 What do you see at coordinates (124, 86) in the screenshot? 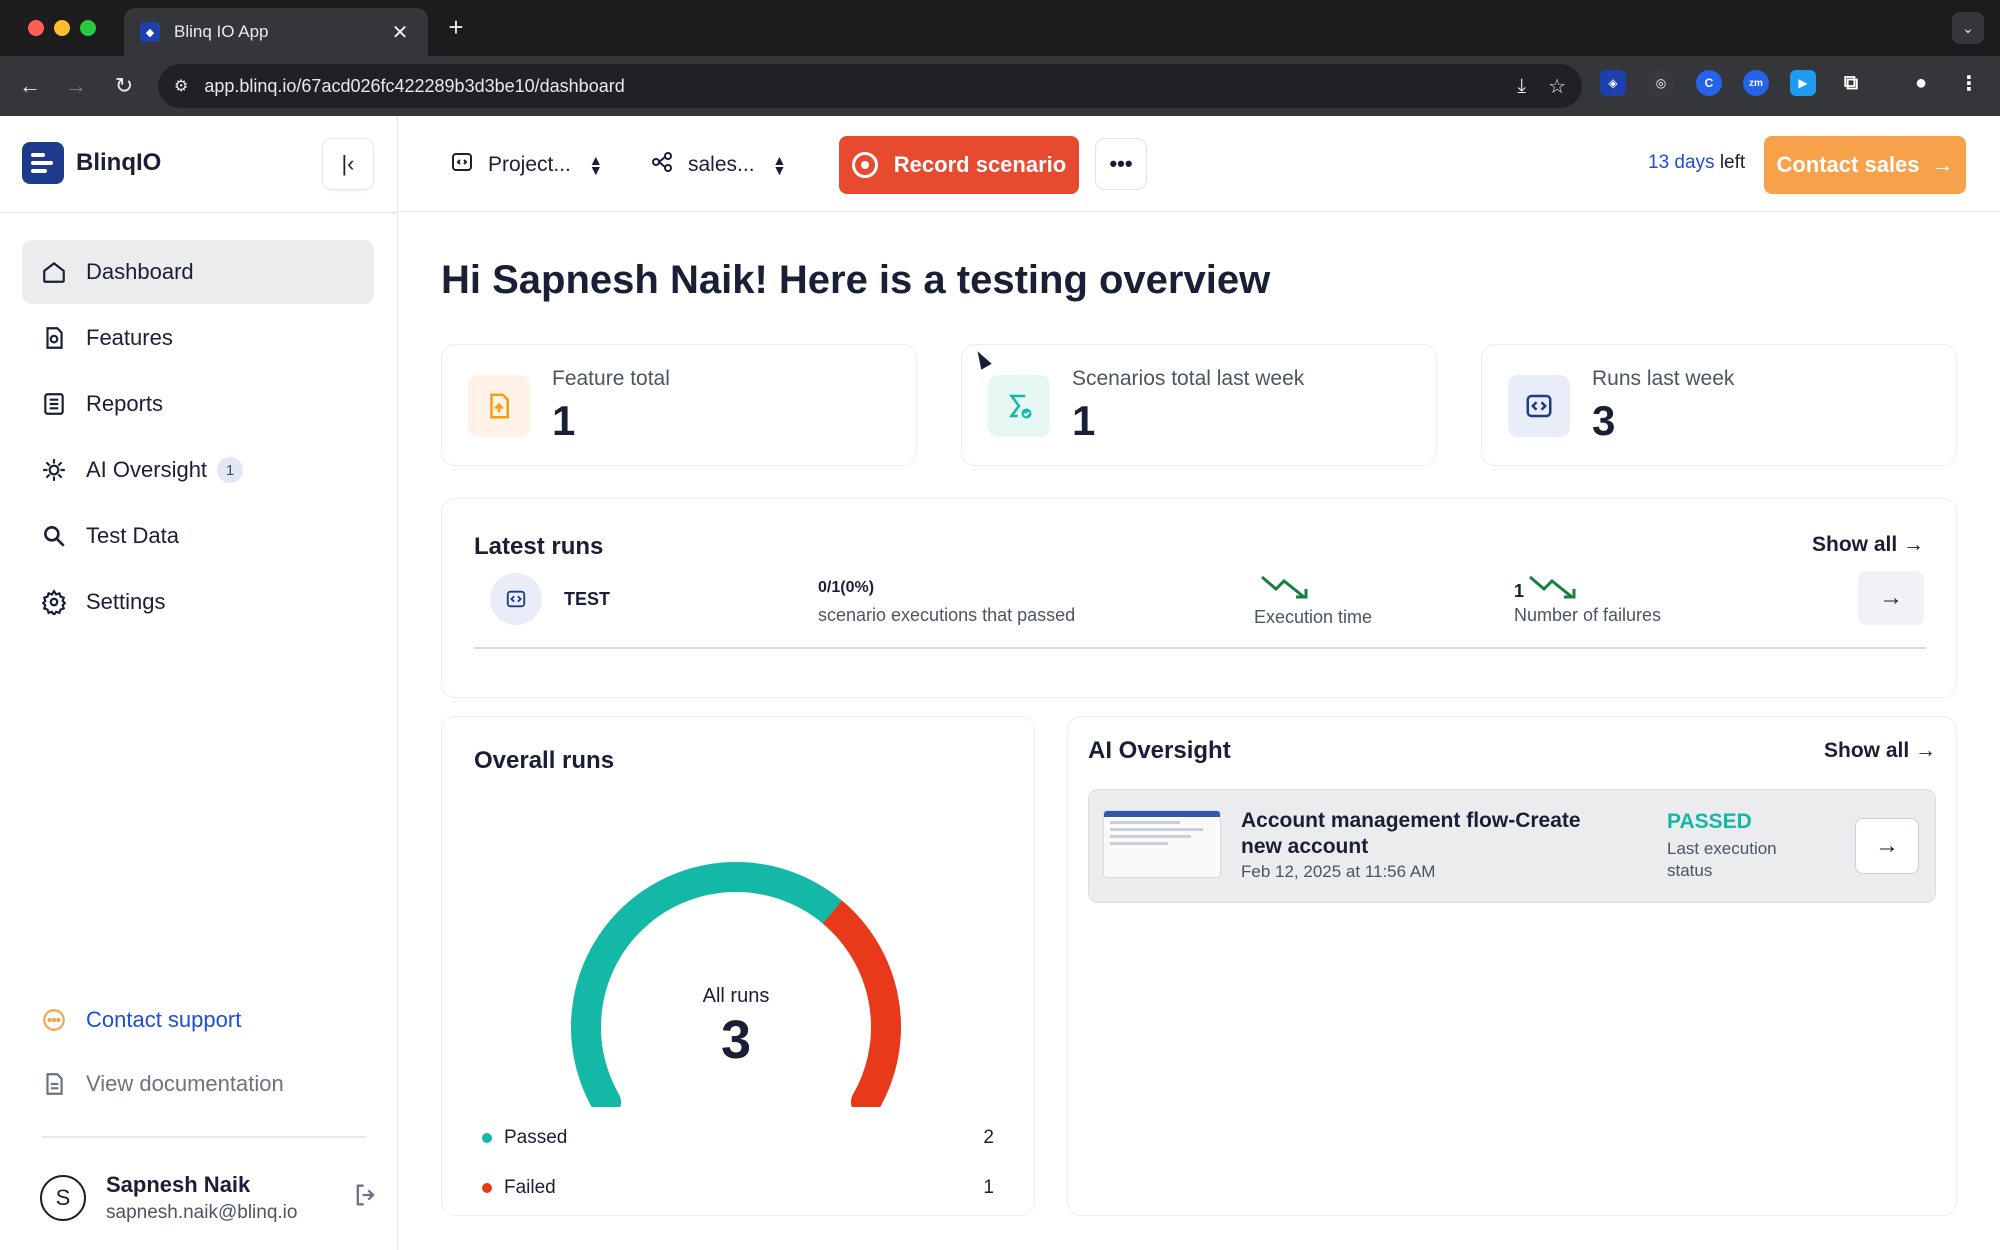
I see `reload-icon: ↻` at bounding box center [124, 86].